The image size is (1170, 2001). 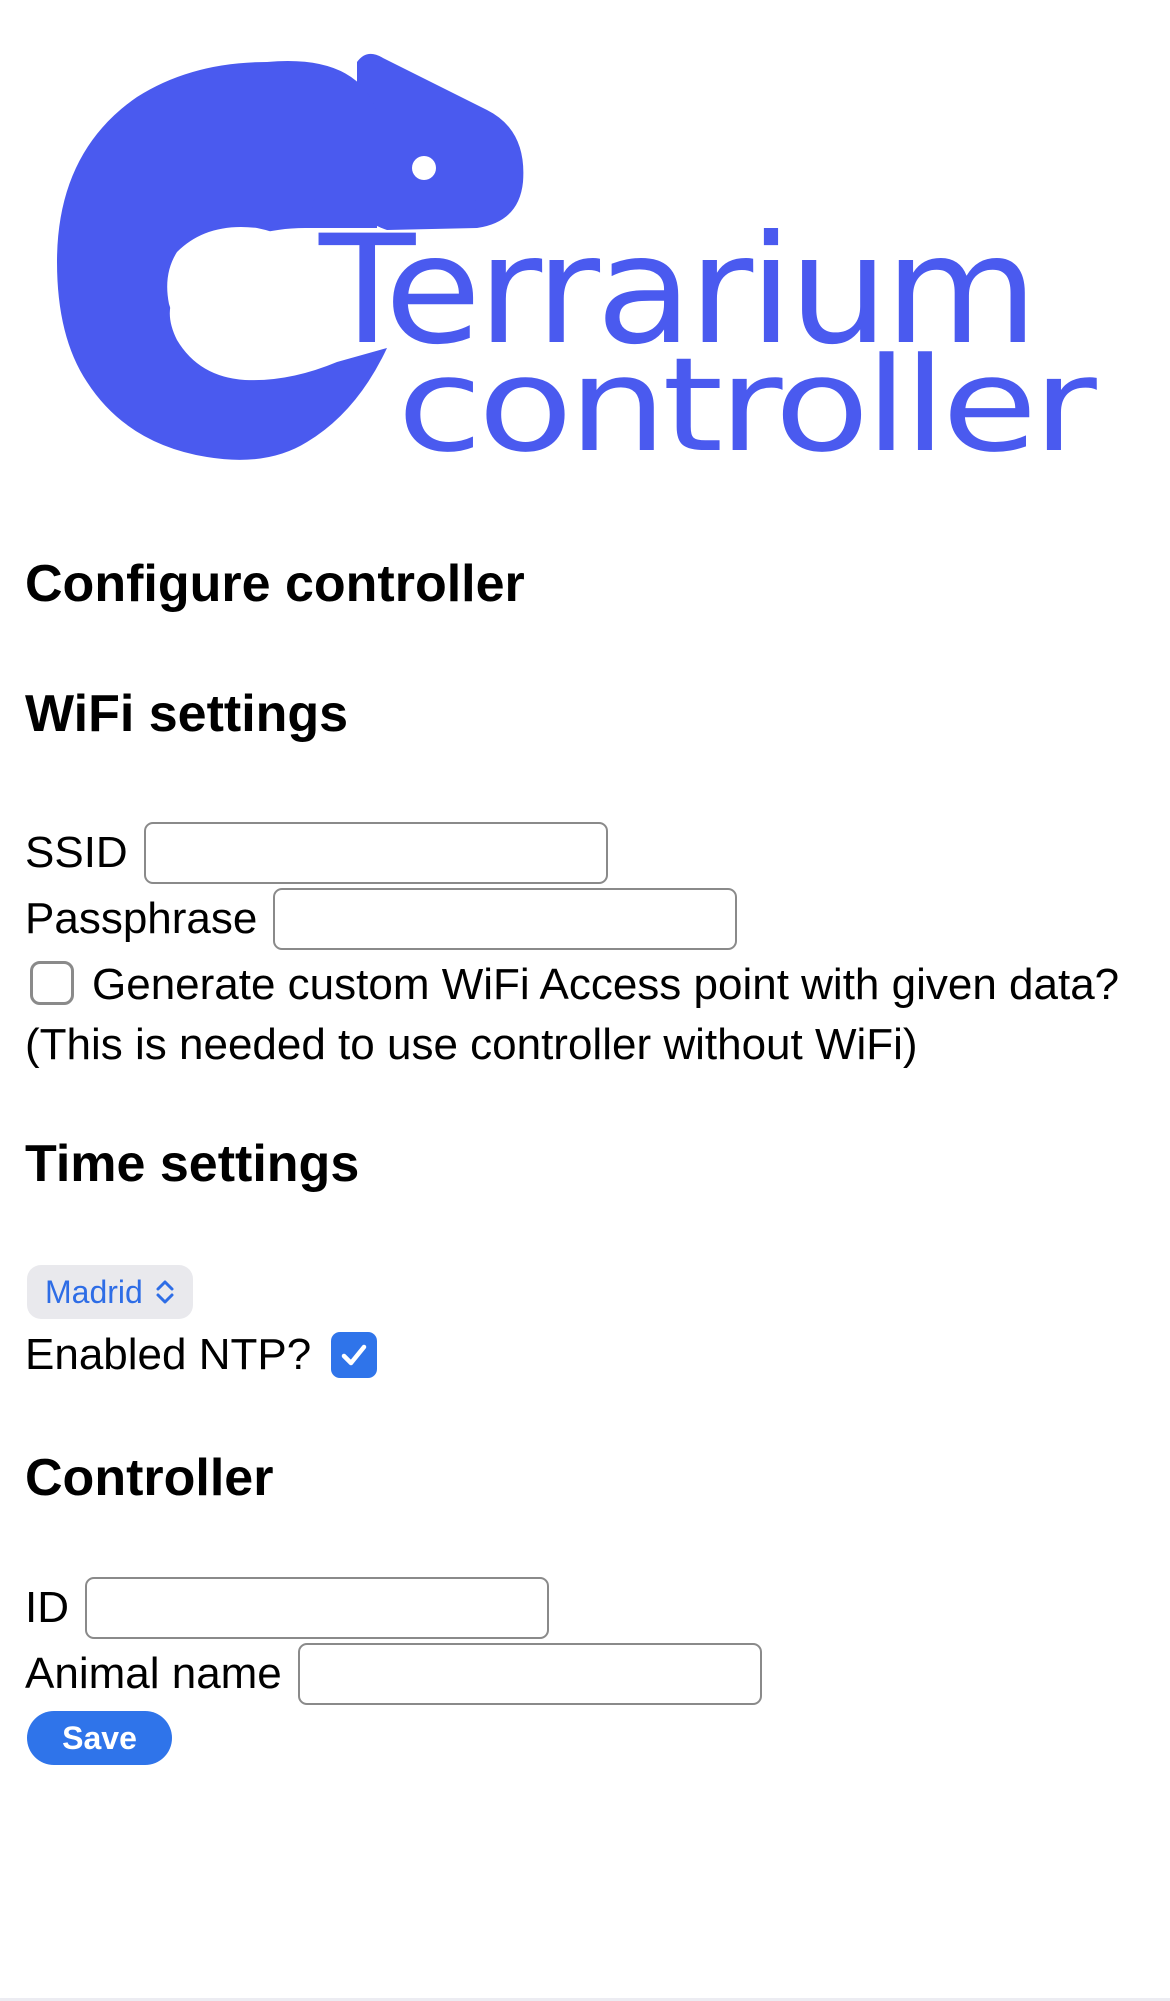 I want to click on ssid-input, so click(x=375, y=853).